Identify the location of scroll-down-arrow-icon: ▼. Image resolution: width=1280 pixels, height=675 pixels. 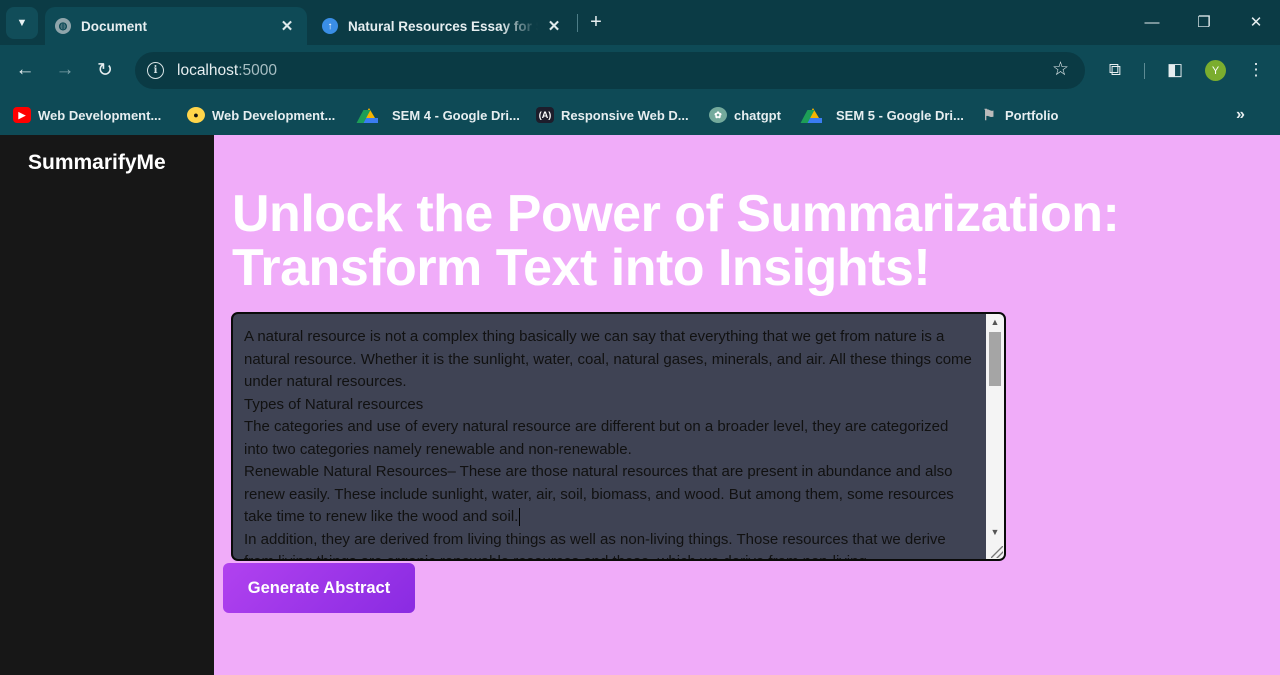
(995, 532).